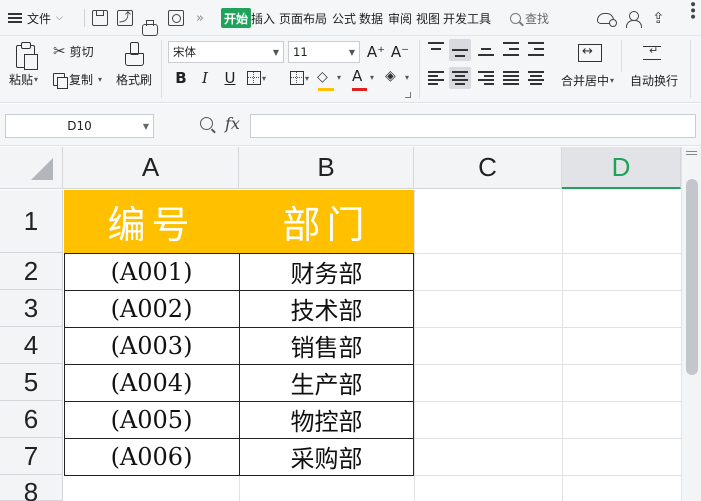 This screenshot has width=701, height=501. Describe the element at coordinates (256, 78) in the screenshot. I see `borders-button: ▾` at that location.